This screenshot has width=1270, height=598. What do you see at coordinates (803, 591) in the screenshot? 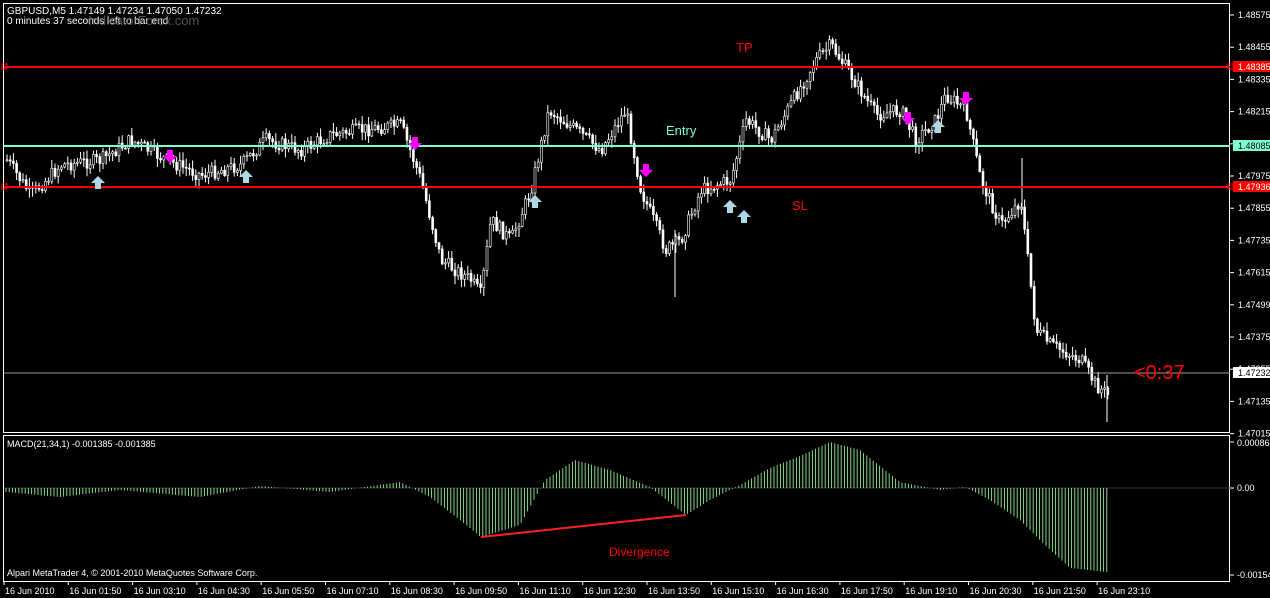
I see `time-tick-label: 16 Jun 16:30` at bounding box center [803, 591].